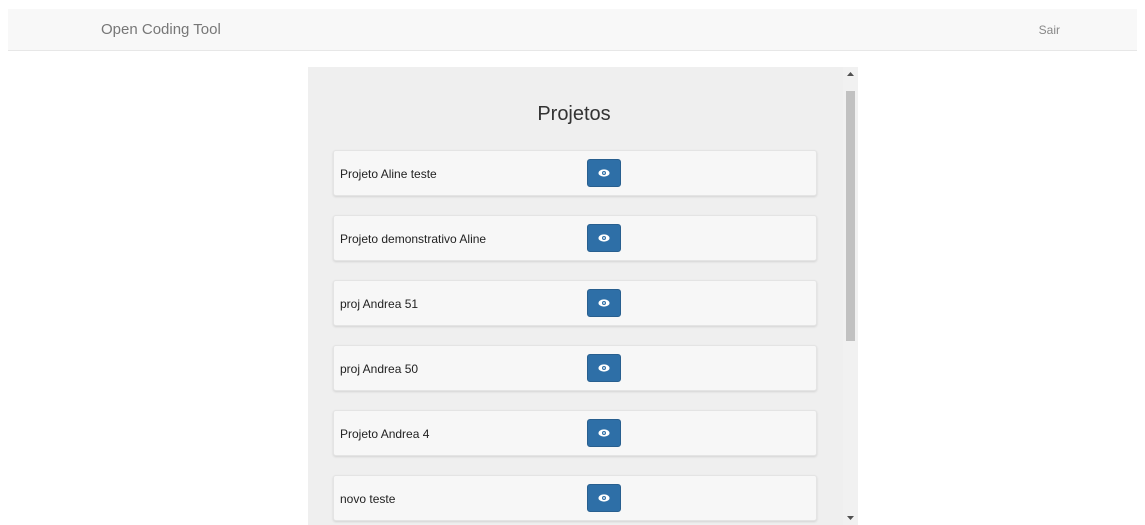  What do you see at coordinates (379, 369) in the screenshot?
I see `project-name: proj Andrea 50` at bounding box center [379, 369].